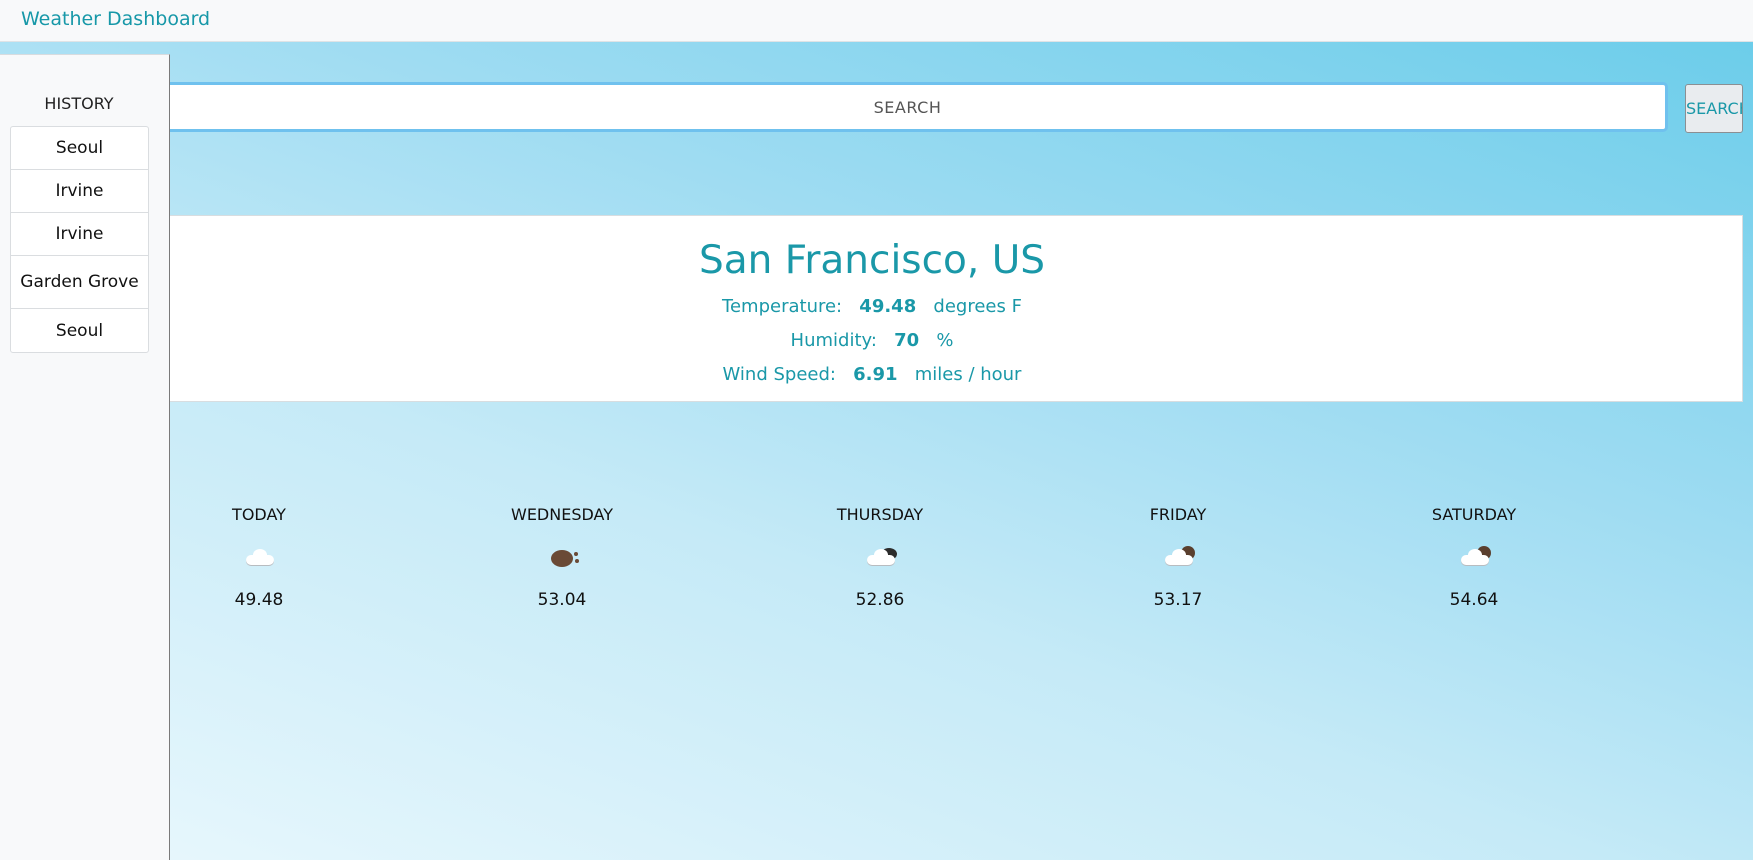  I want to click on humidity-value: 70, so click(907, 340).